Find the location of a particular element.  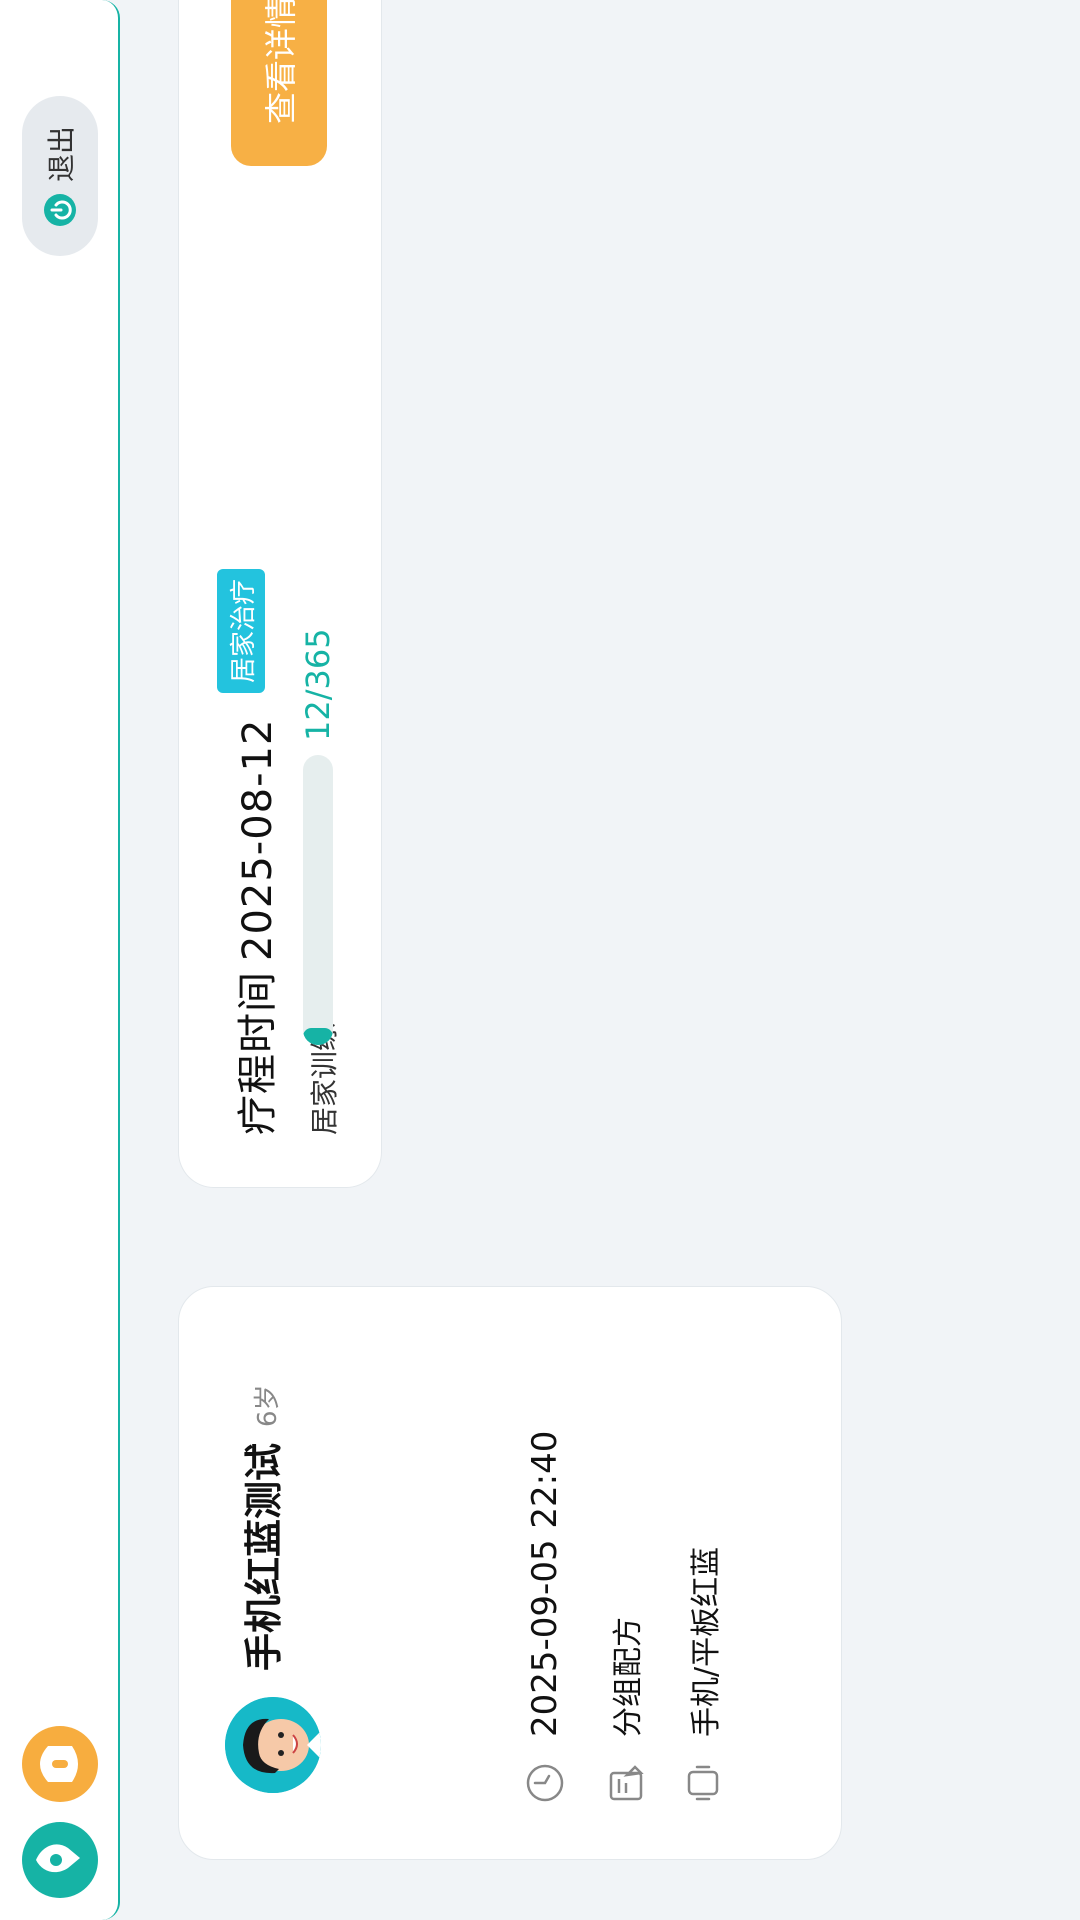

view-details-button: 查看详情 is located at coordinates (279, 83).